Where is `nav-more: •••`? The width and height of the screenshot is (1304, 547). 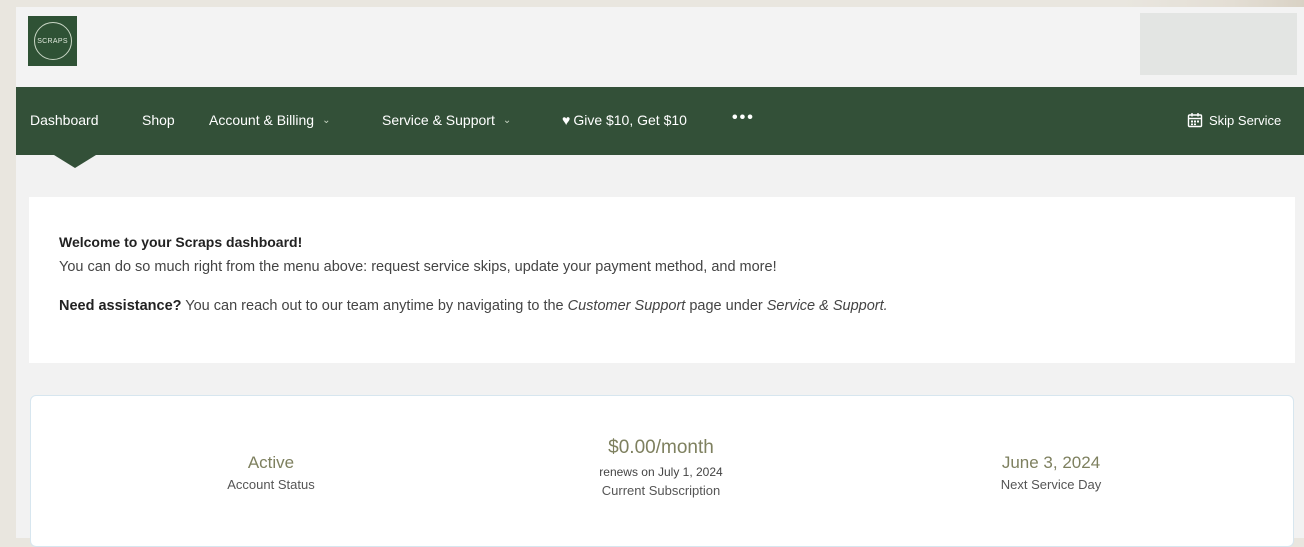 nav-more: ••• is located at coordinates (743, 118).